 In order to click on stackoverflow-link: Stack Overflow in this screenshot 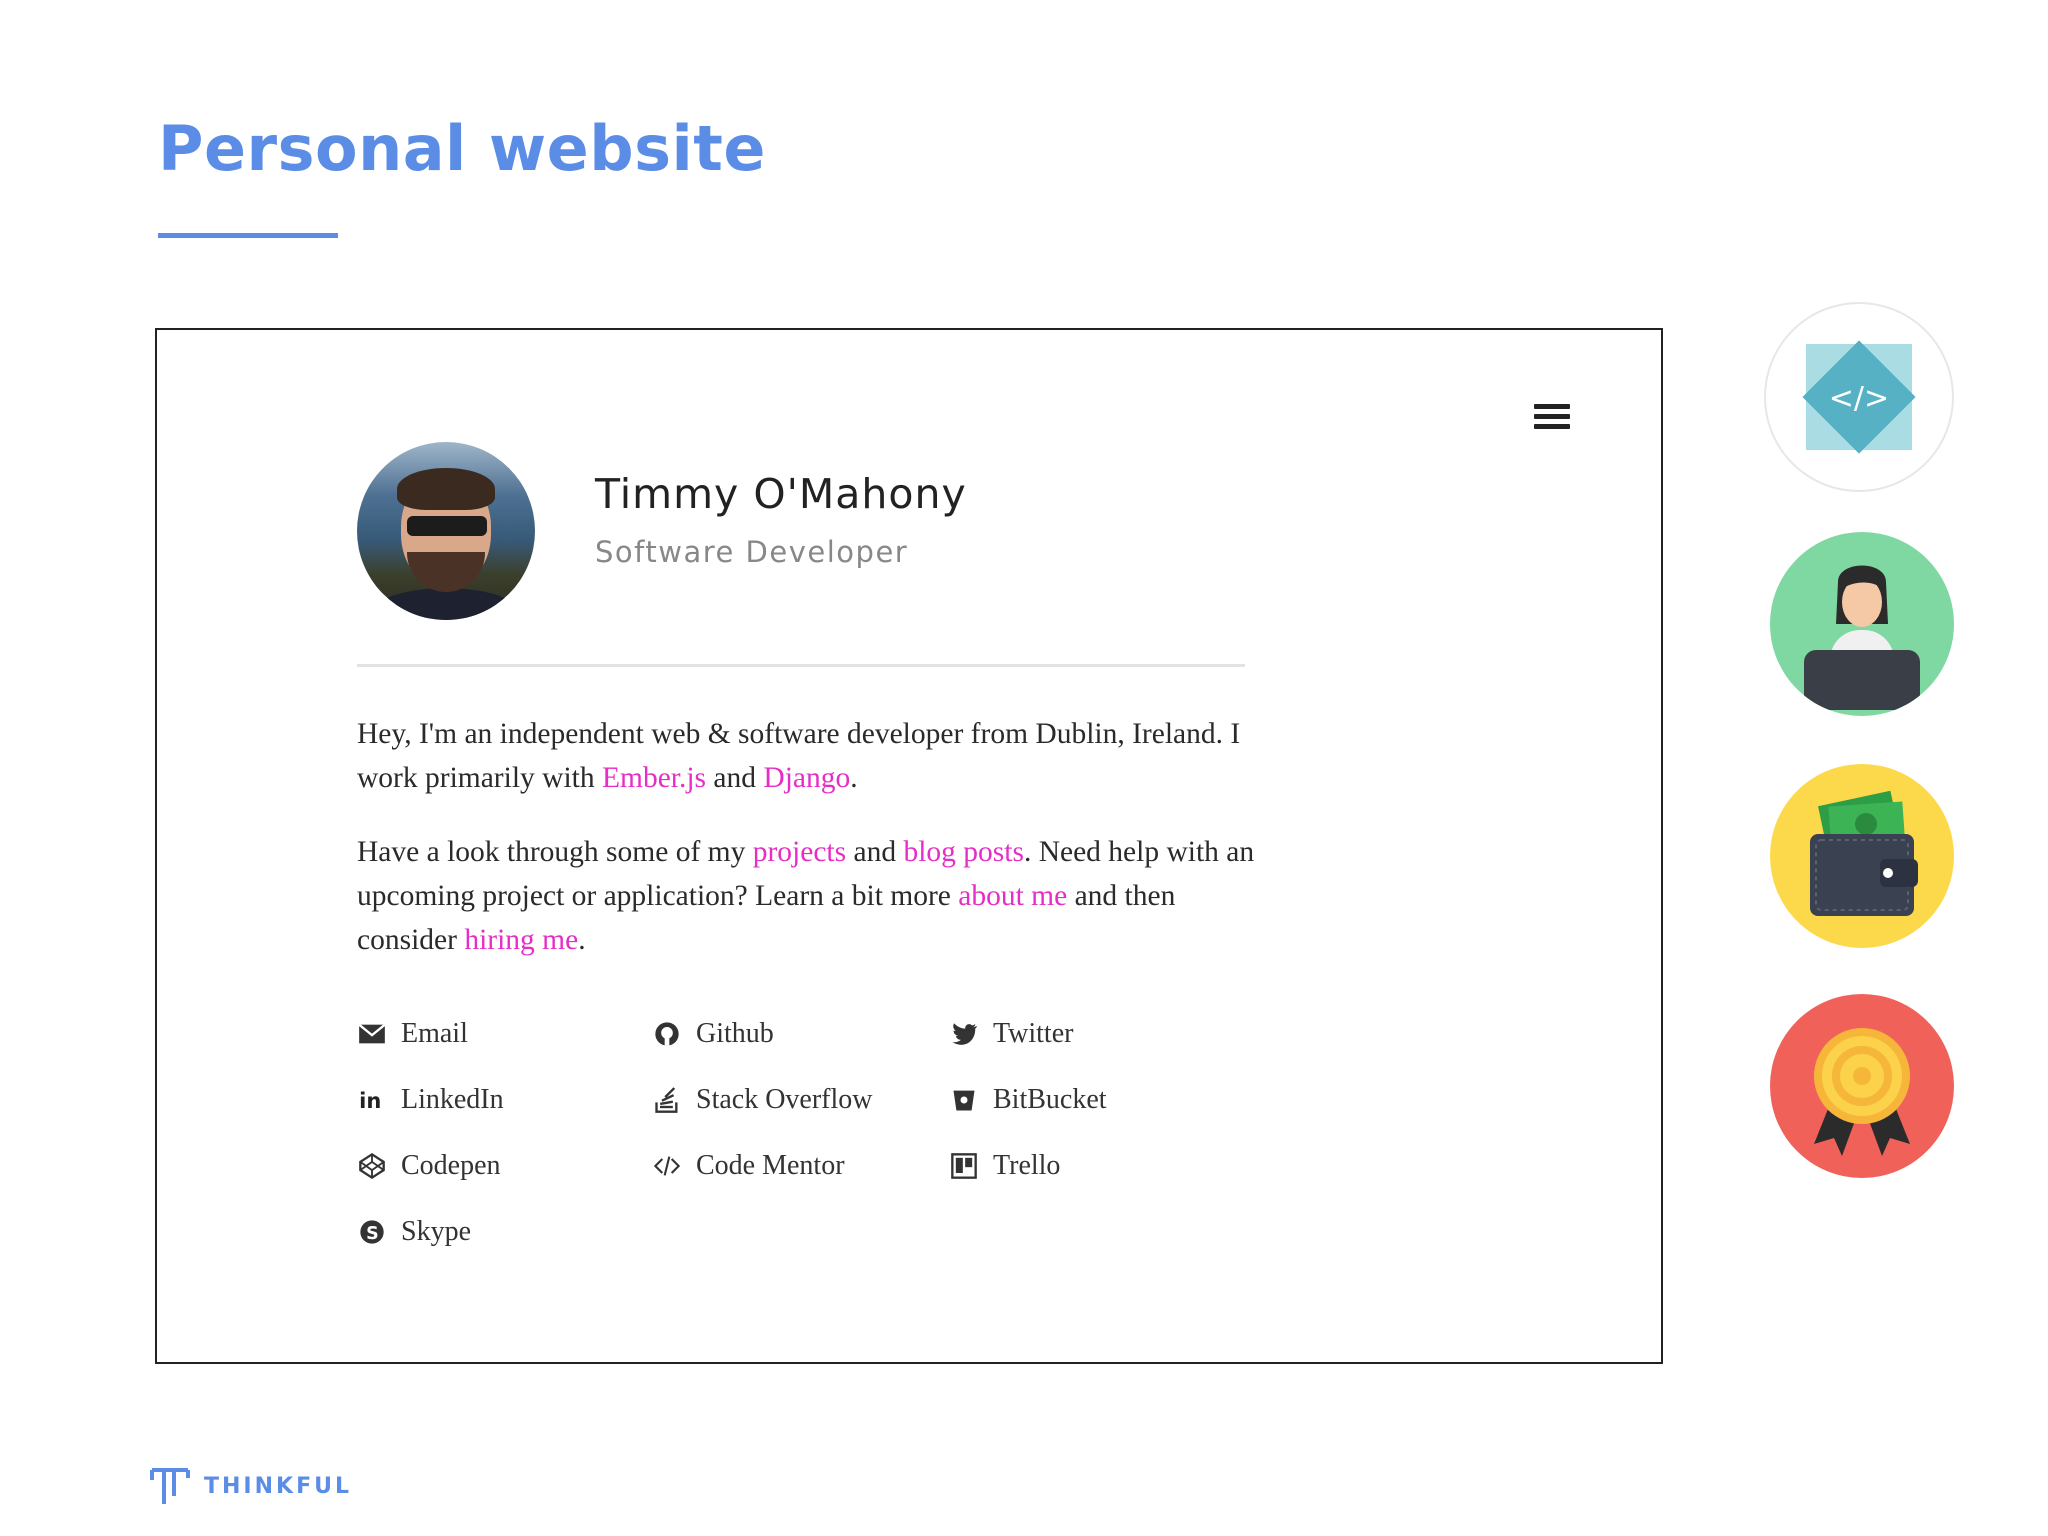, I will do `click(762, 1100)`.